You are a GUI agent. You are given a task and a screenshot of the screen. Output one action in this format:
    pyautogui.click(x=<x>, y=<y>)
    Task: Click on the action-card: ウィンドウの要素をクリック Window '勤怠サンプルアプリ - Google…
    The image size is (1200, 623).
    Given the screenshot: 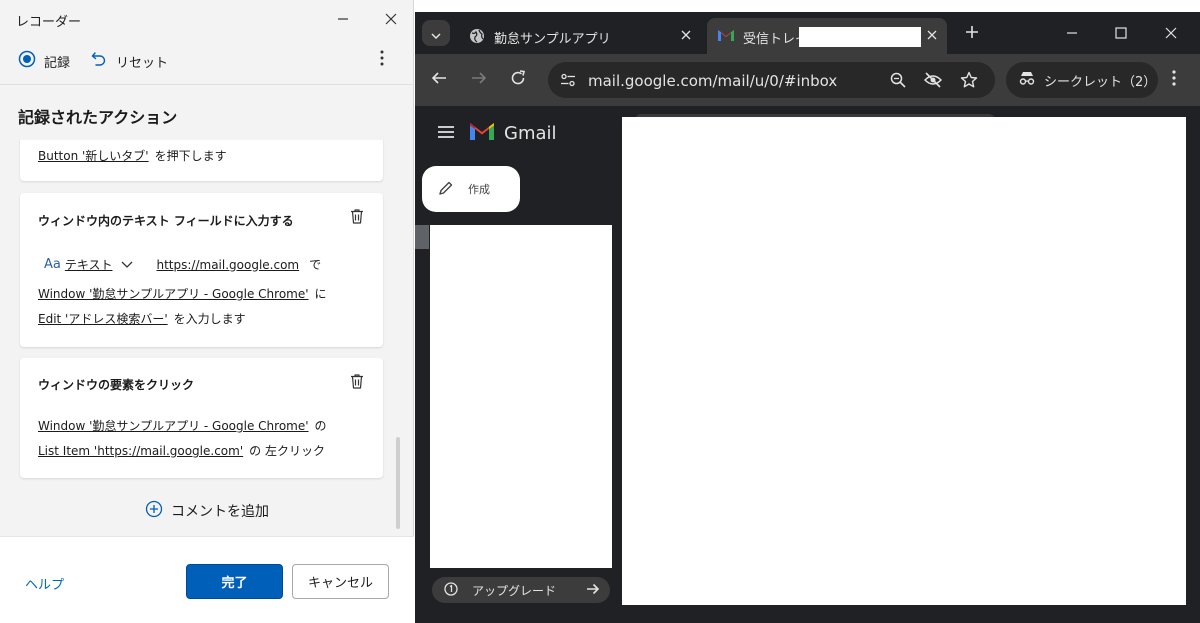 What is the action you would take?
    pyautogui.click(x=201, y=418)
    